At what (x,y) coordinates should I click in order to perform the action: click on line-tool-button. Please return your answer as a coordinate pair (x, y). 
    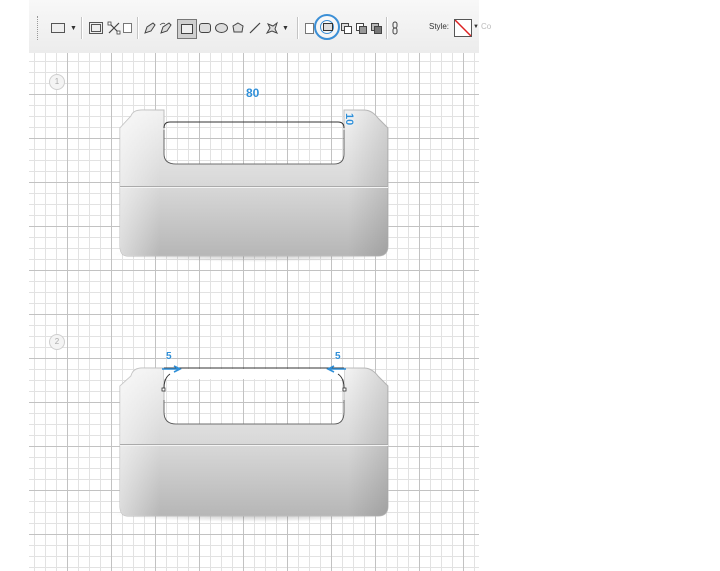
    Looking at the image, I should click on (255, 28).